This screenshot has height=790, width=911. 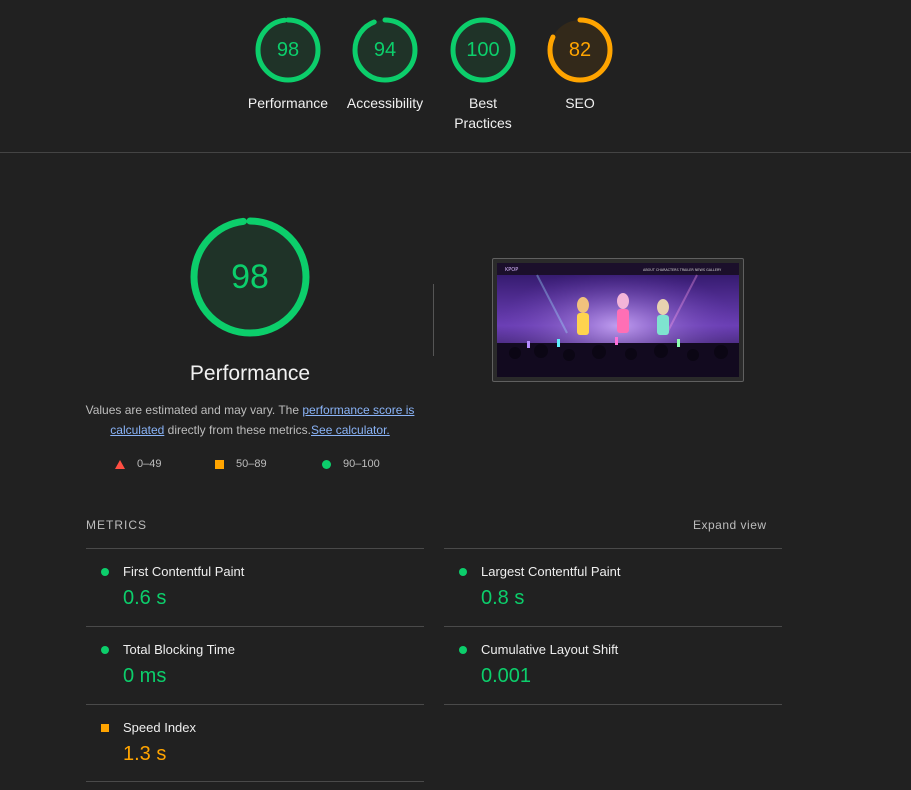 I want to click on description-text-middle: directly from these metrics., so click(x=238, y=430).